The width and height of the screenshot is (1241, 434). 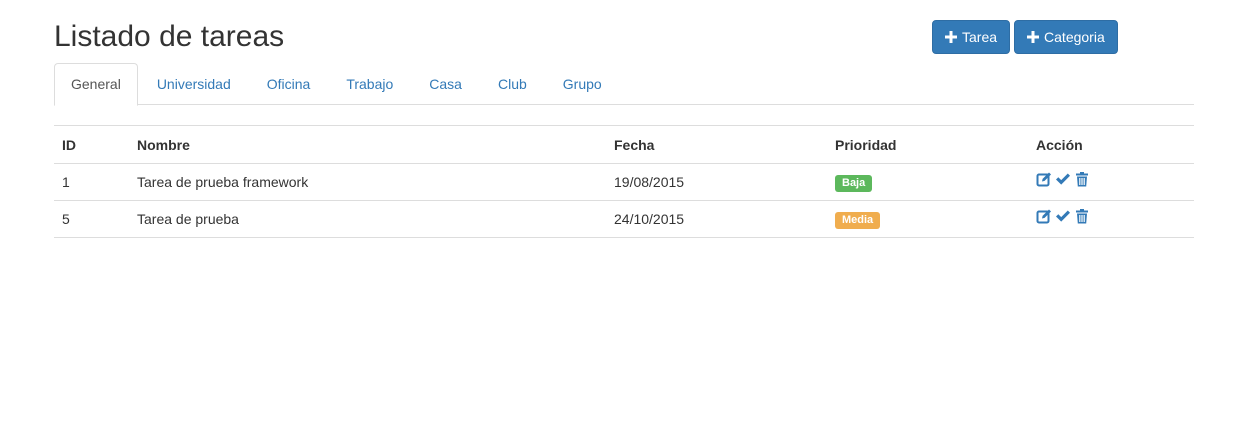 I want to click on table-row: 5 Tarea de prueba 24/10/2015 Media, so click(x=624, y=219).